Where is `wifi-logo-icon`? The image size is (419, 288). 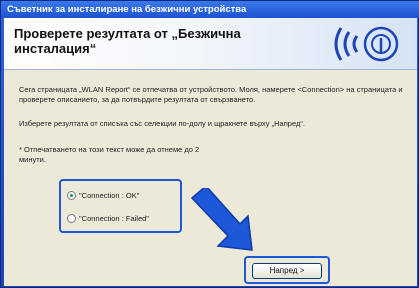
wifi-logo-icon is located at coordinates (366, 44).